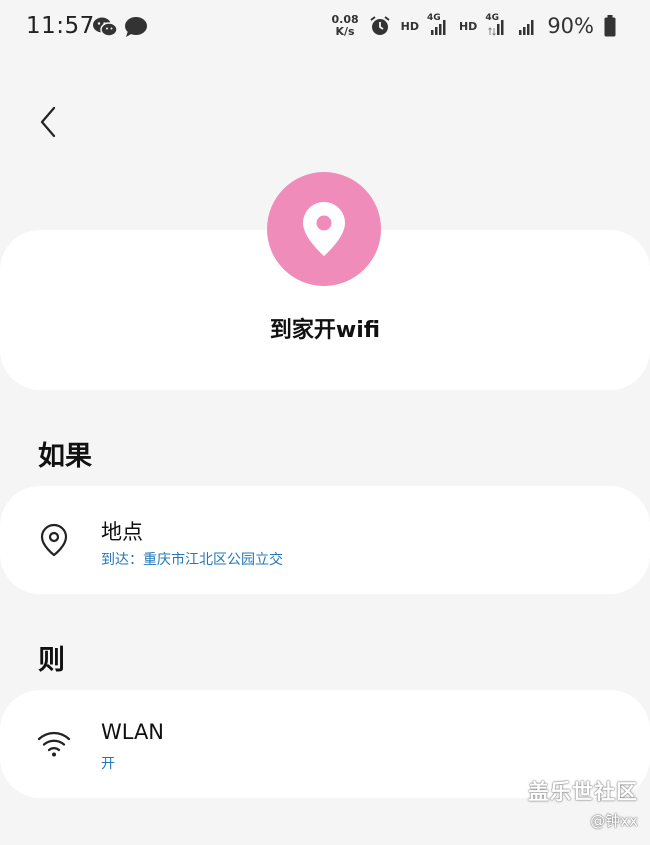  I want to click on if-heading: 如果, so click(65, 456).